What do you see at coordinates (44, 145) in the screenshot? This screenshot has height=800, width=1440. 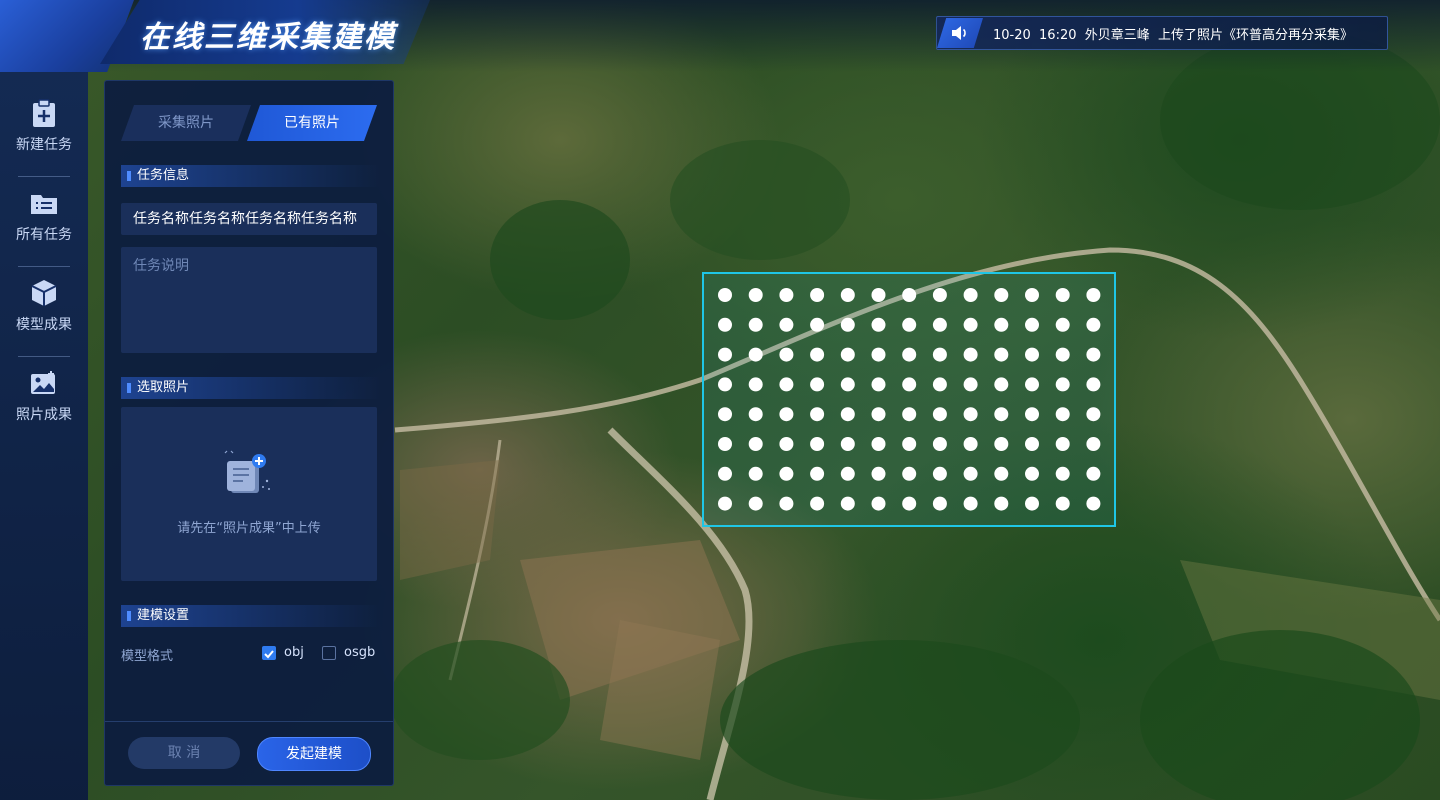 I see `nav-label: 新建任务` at bounding box center [44, 145].